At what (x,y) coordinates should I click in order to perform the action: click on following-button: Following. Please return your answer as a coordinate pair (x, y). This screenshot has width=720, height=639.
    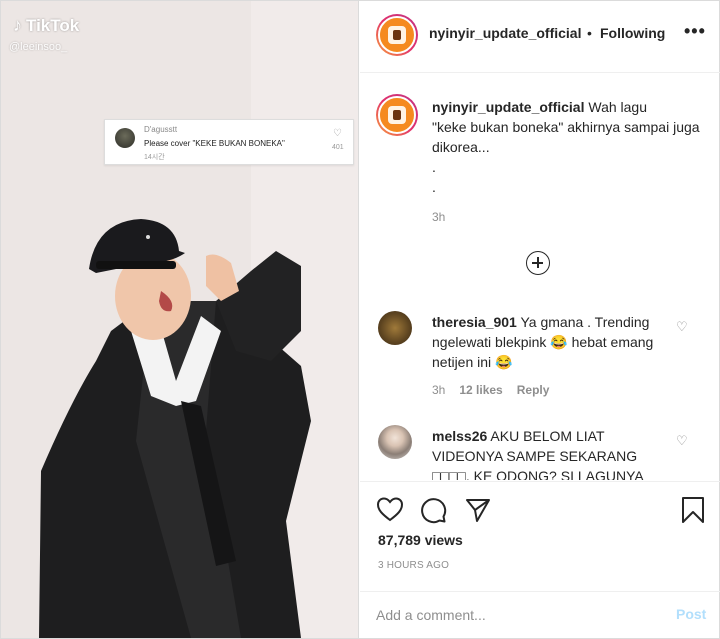
    Looking at the image, I should click on (632, 33).